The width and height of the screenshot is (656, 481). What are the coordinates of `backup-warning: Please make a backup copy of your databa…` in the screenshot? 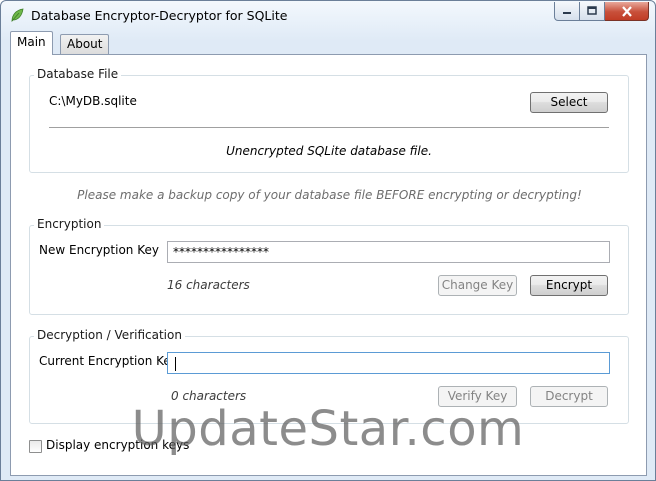 It's located at (329, 195).